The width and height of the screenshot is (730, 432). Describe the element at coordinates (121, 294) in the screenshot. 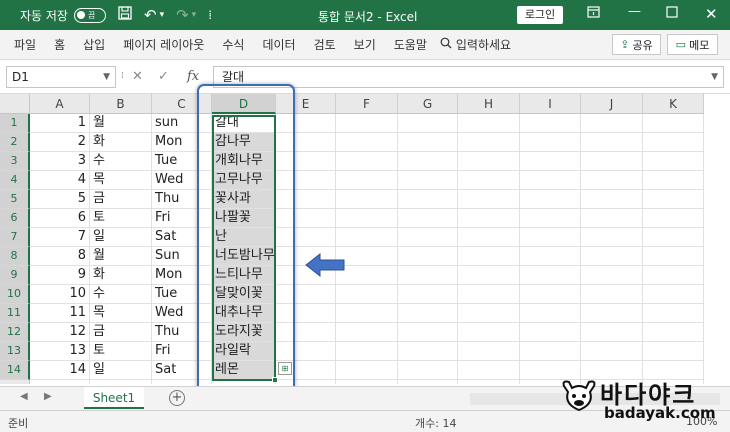

I see `cell-b10: 수` at that location.